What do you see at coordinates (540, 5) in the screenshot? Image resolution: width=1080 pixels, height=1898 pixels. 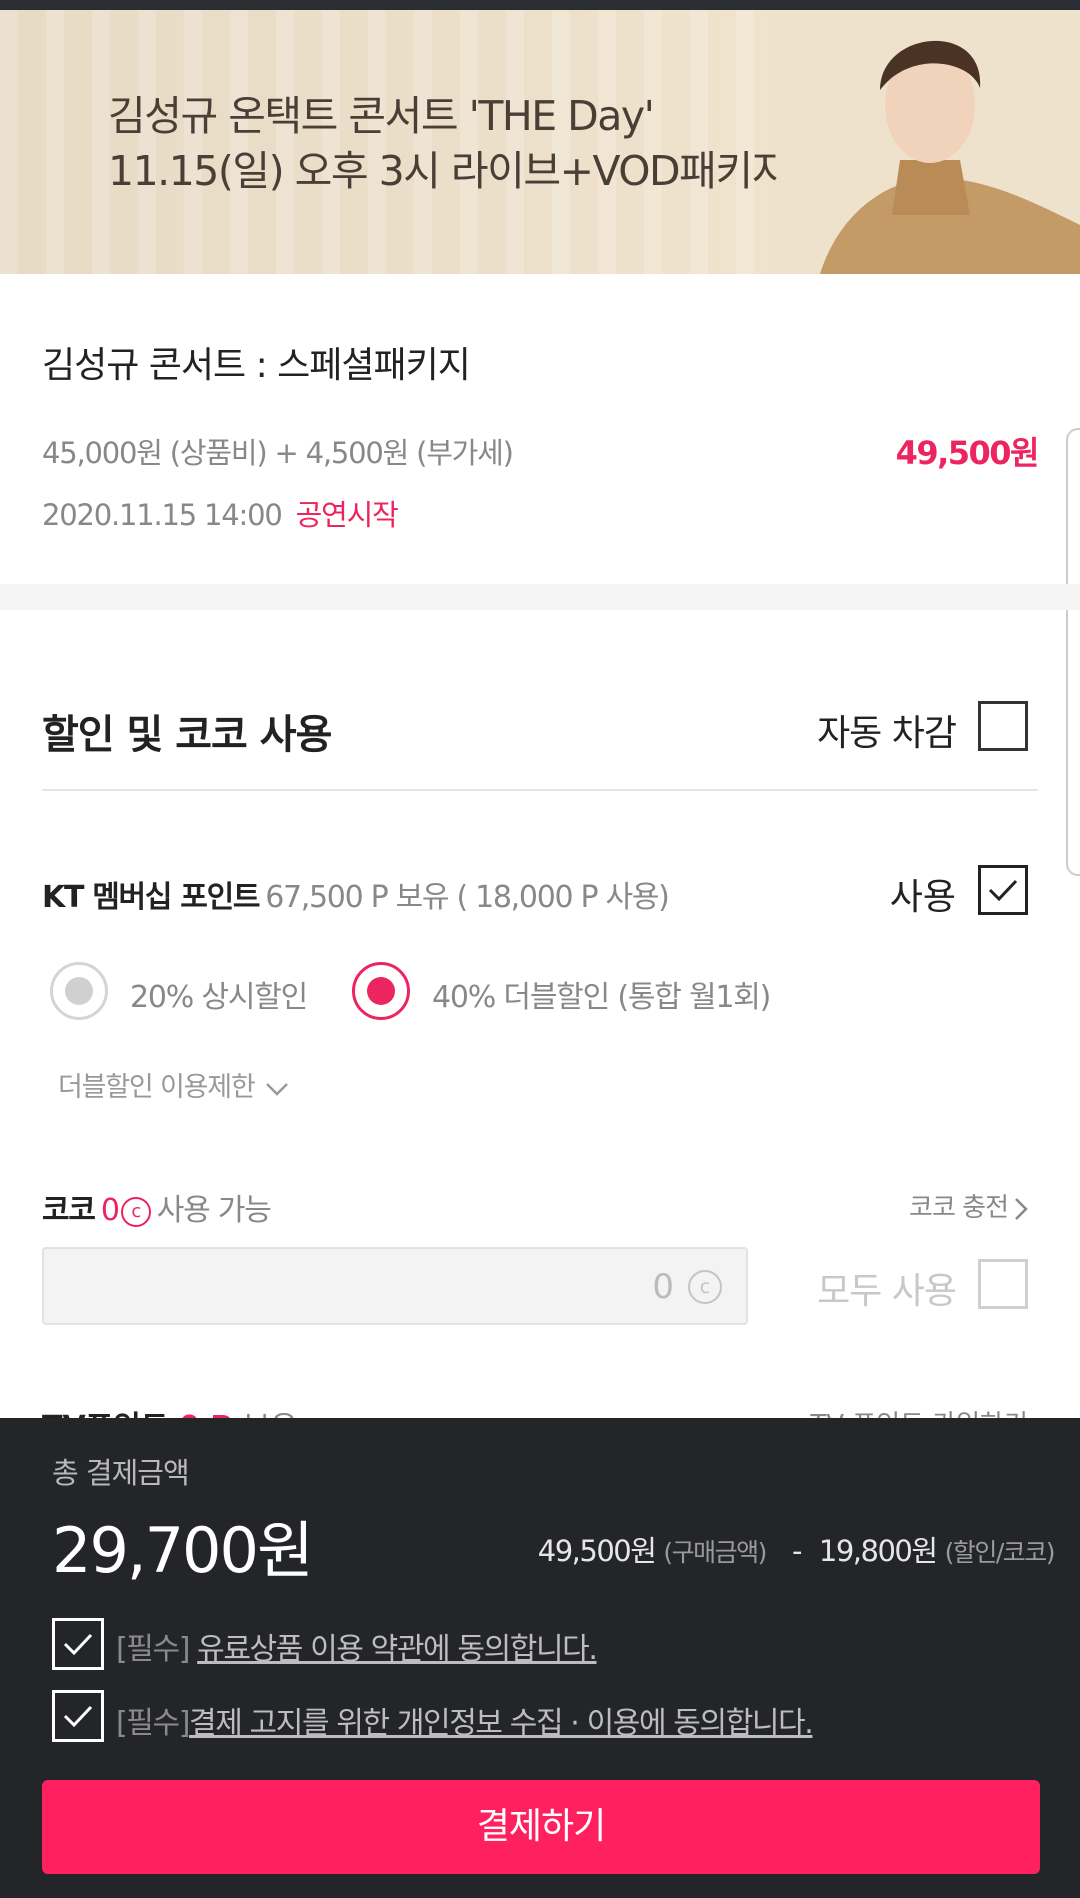 I see `status-bar` at bounding box center [540, 5].